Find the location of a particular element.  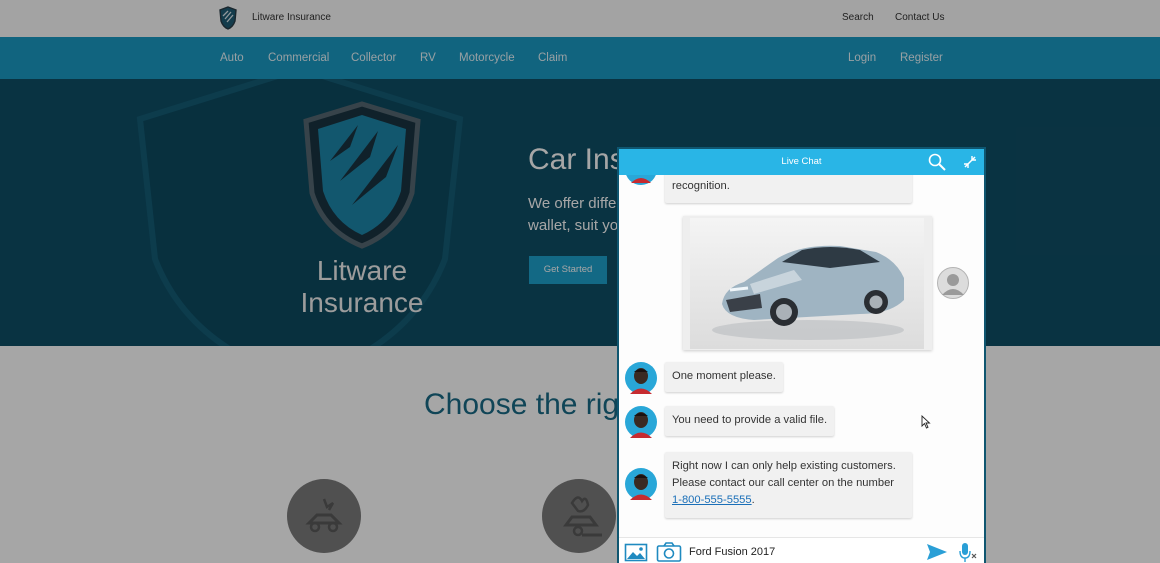

message-text: recognition. is located at coordinates (701, 186).